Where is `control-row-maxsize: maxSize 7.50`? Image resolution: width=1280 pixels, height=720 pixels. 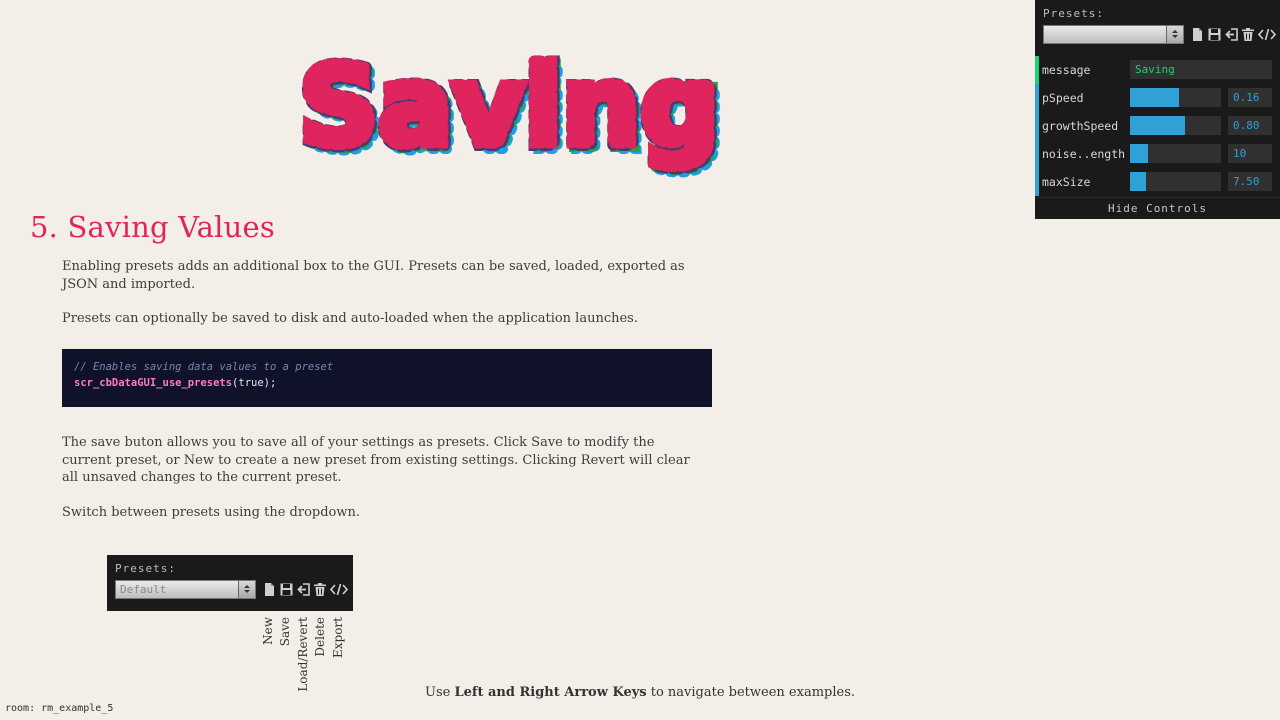
control-row-maxsize: maxSize 7.50 is located at coordinates (1157, 182).